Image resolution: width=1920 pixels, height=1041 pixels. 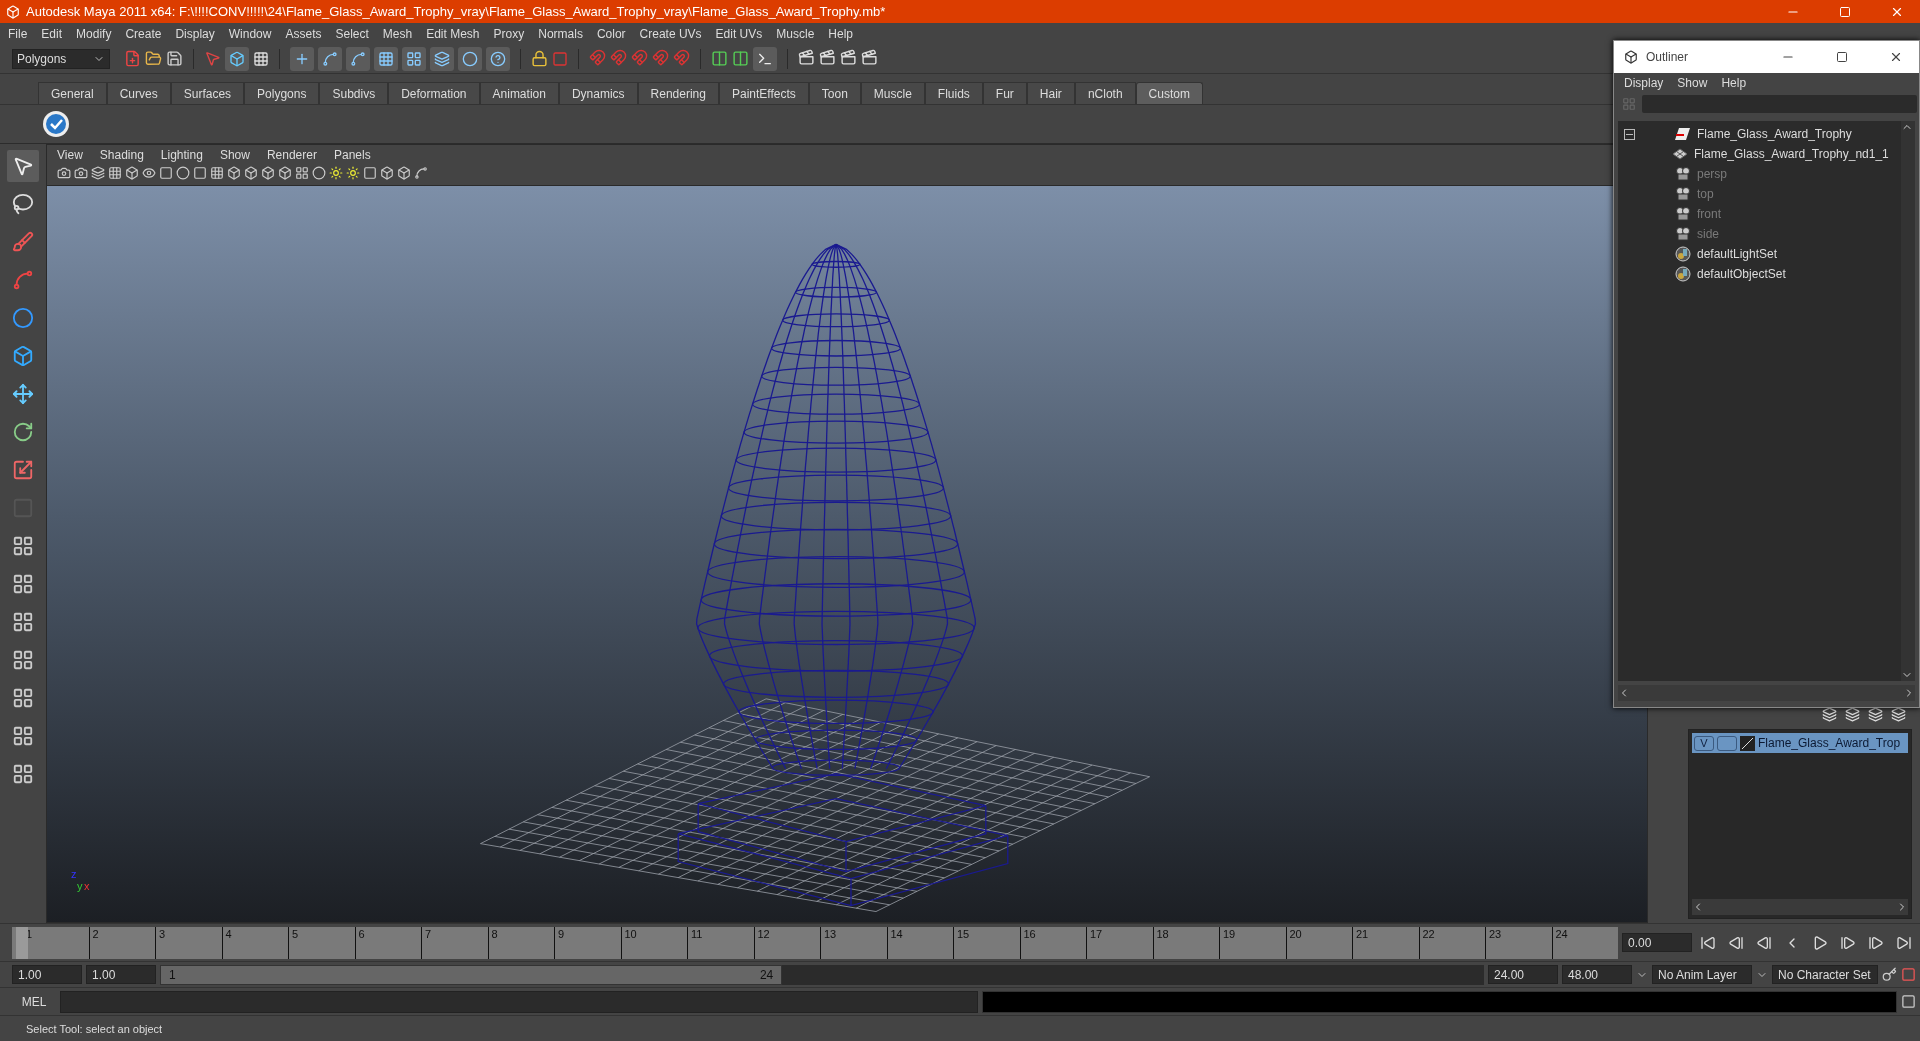 What do you see at coordinates (250, 33) in the screenshot?
I see `menu-item: Window` at bounding box center [250, 33].